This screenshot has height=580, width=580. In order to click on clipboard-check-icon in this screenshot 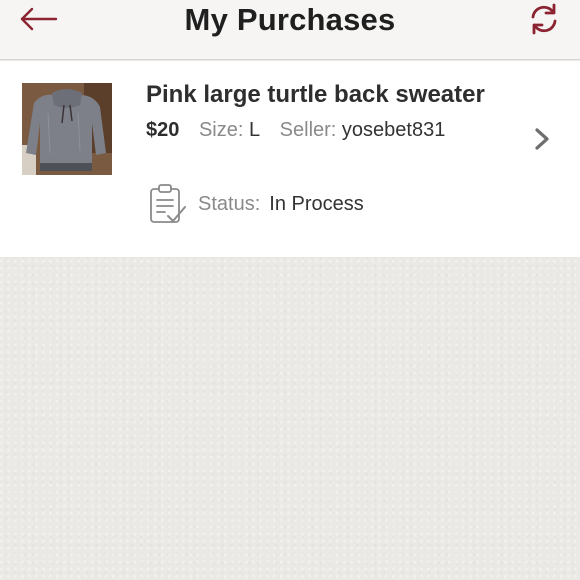, I will do `click(168, 203)`.